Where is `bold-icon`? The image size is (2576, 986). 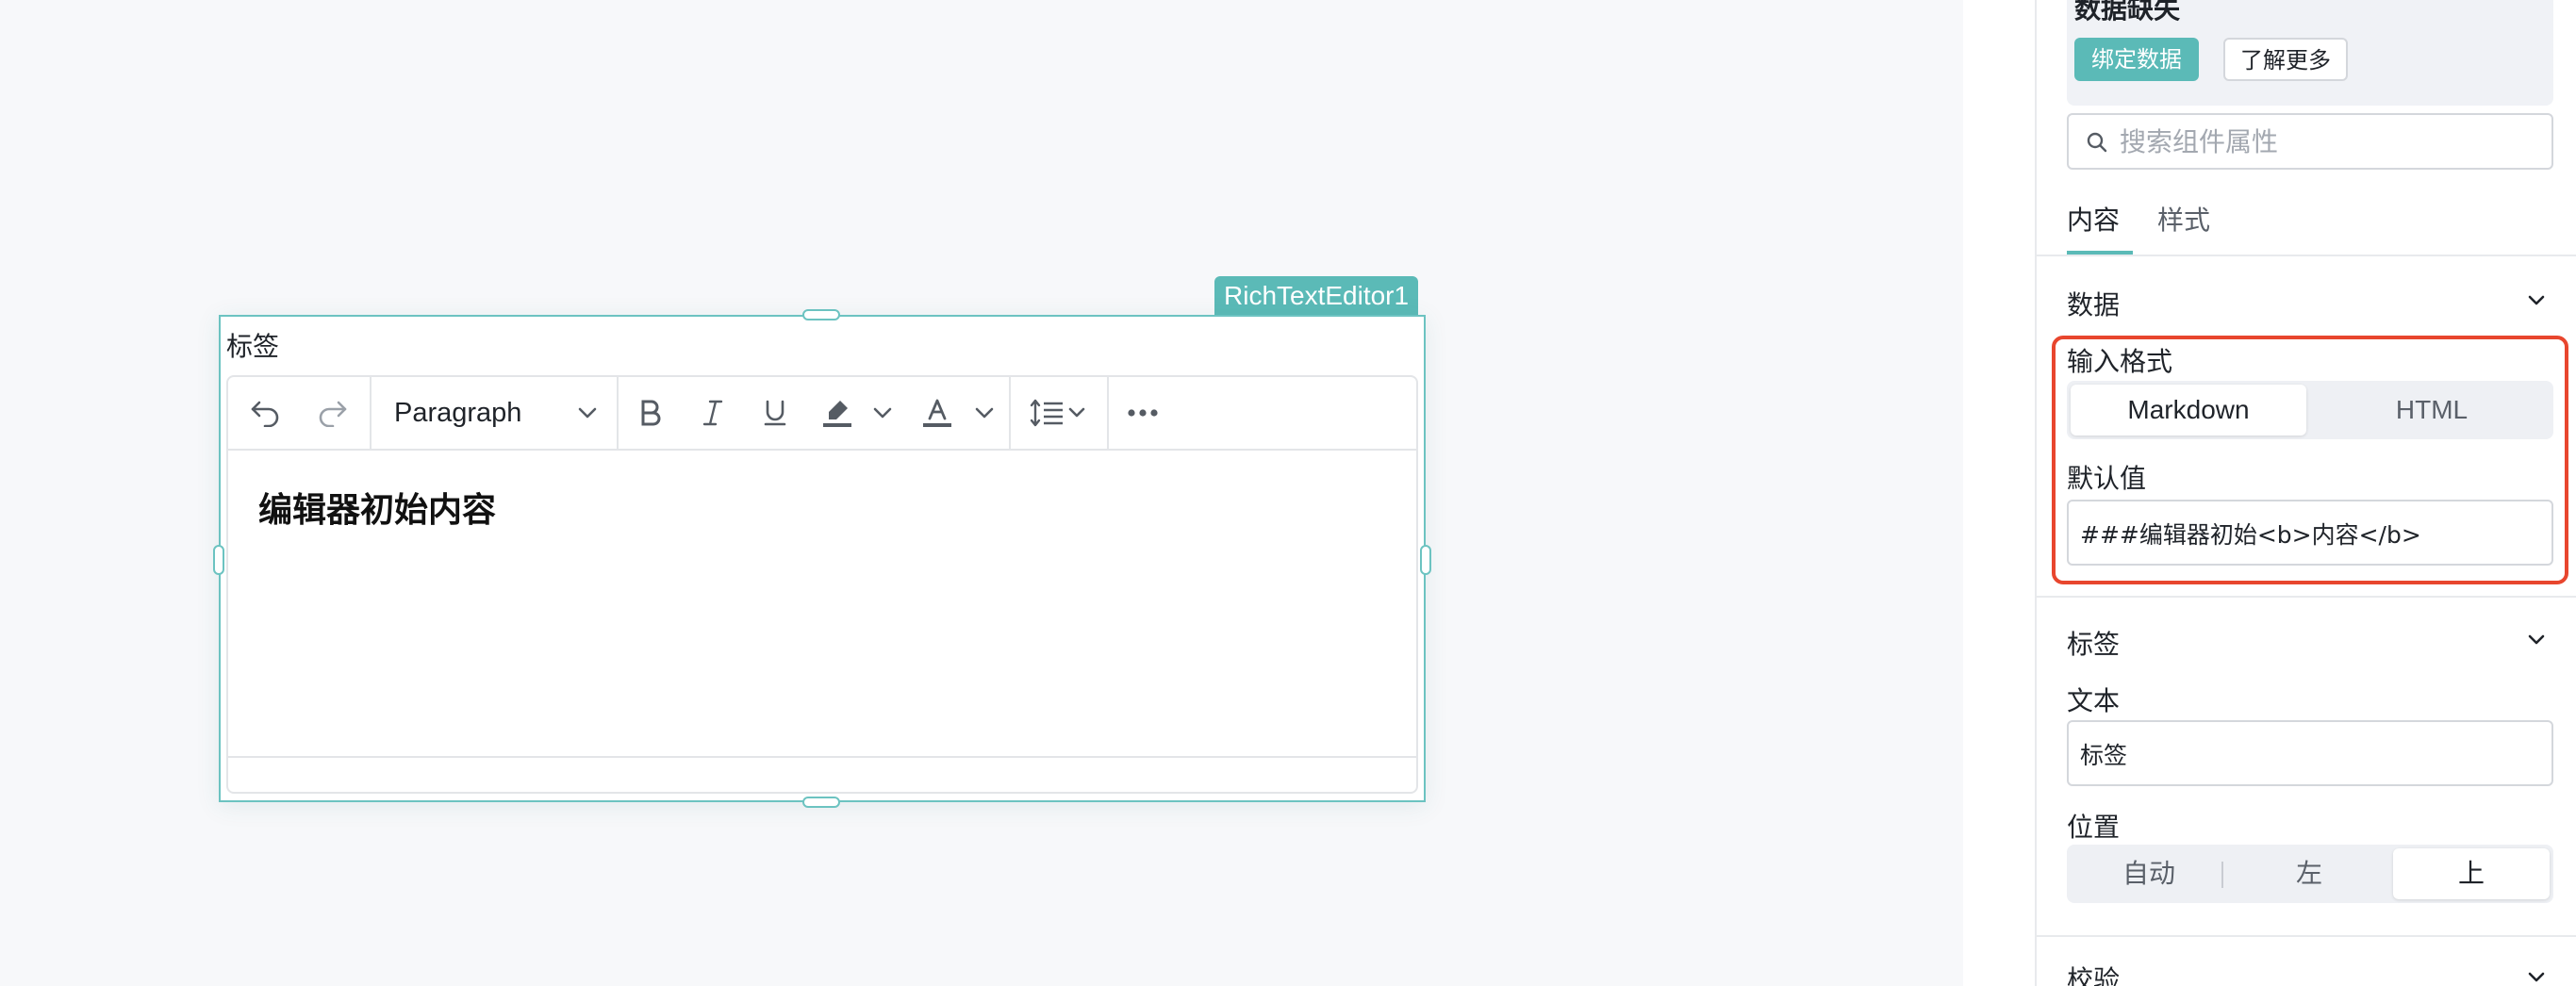 bold-icon is located at coordinates (650, 413).